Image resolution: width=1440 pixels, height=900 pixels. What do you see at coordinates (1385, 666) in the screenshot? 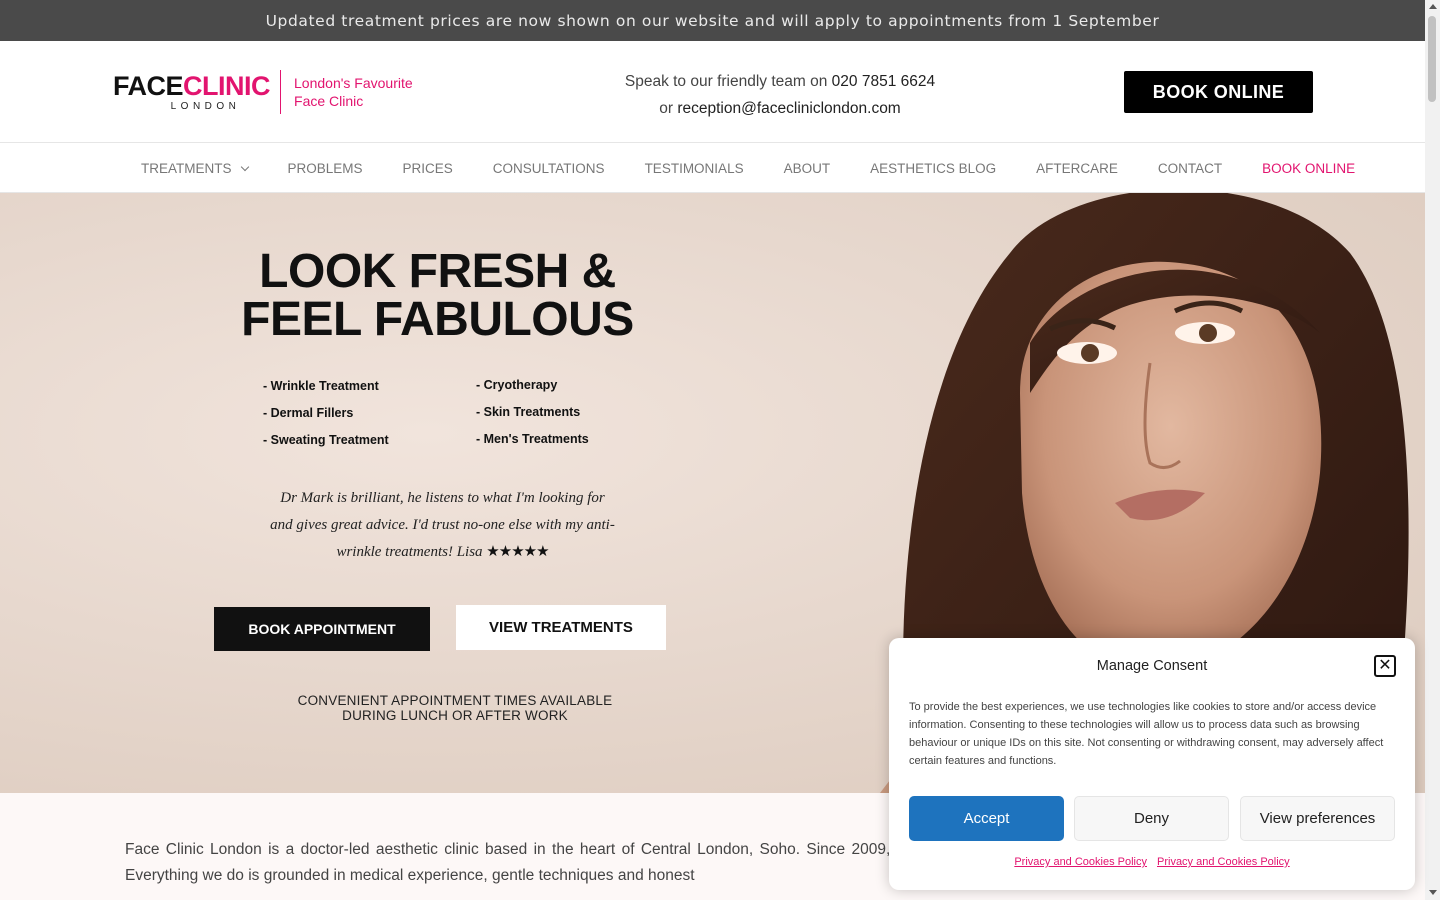
I see `close-icon: ✕` at bounding box center [1385, 666].